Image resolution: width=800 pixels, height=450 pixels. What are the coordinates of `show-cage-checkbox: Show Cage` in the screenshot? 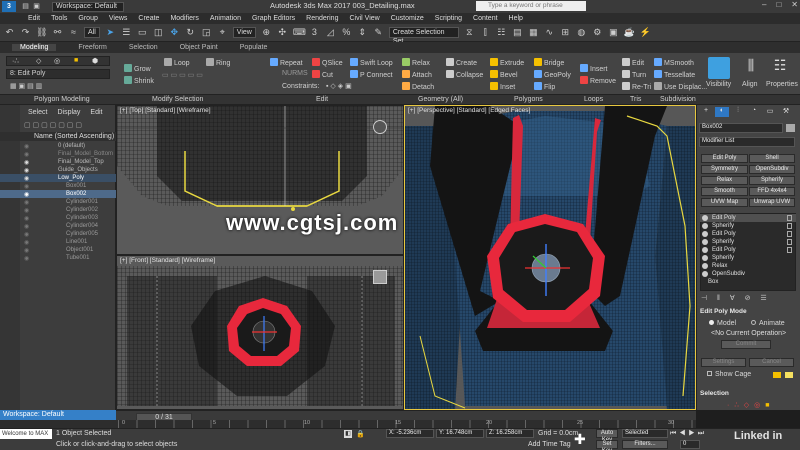 It's located at (737, 375).